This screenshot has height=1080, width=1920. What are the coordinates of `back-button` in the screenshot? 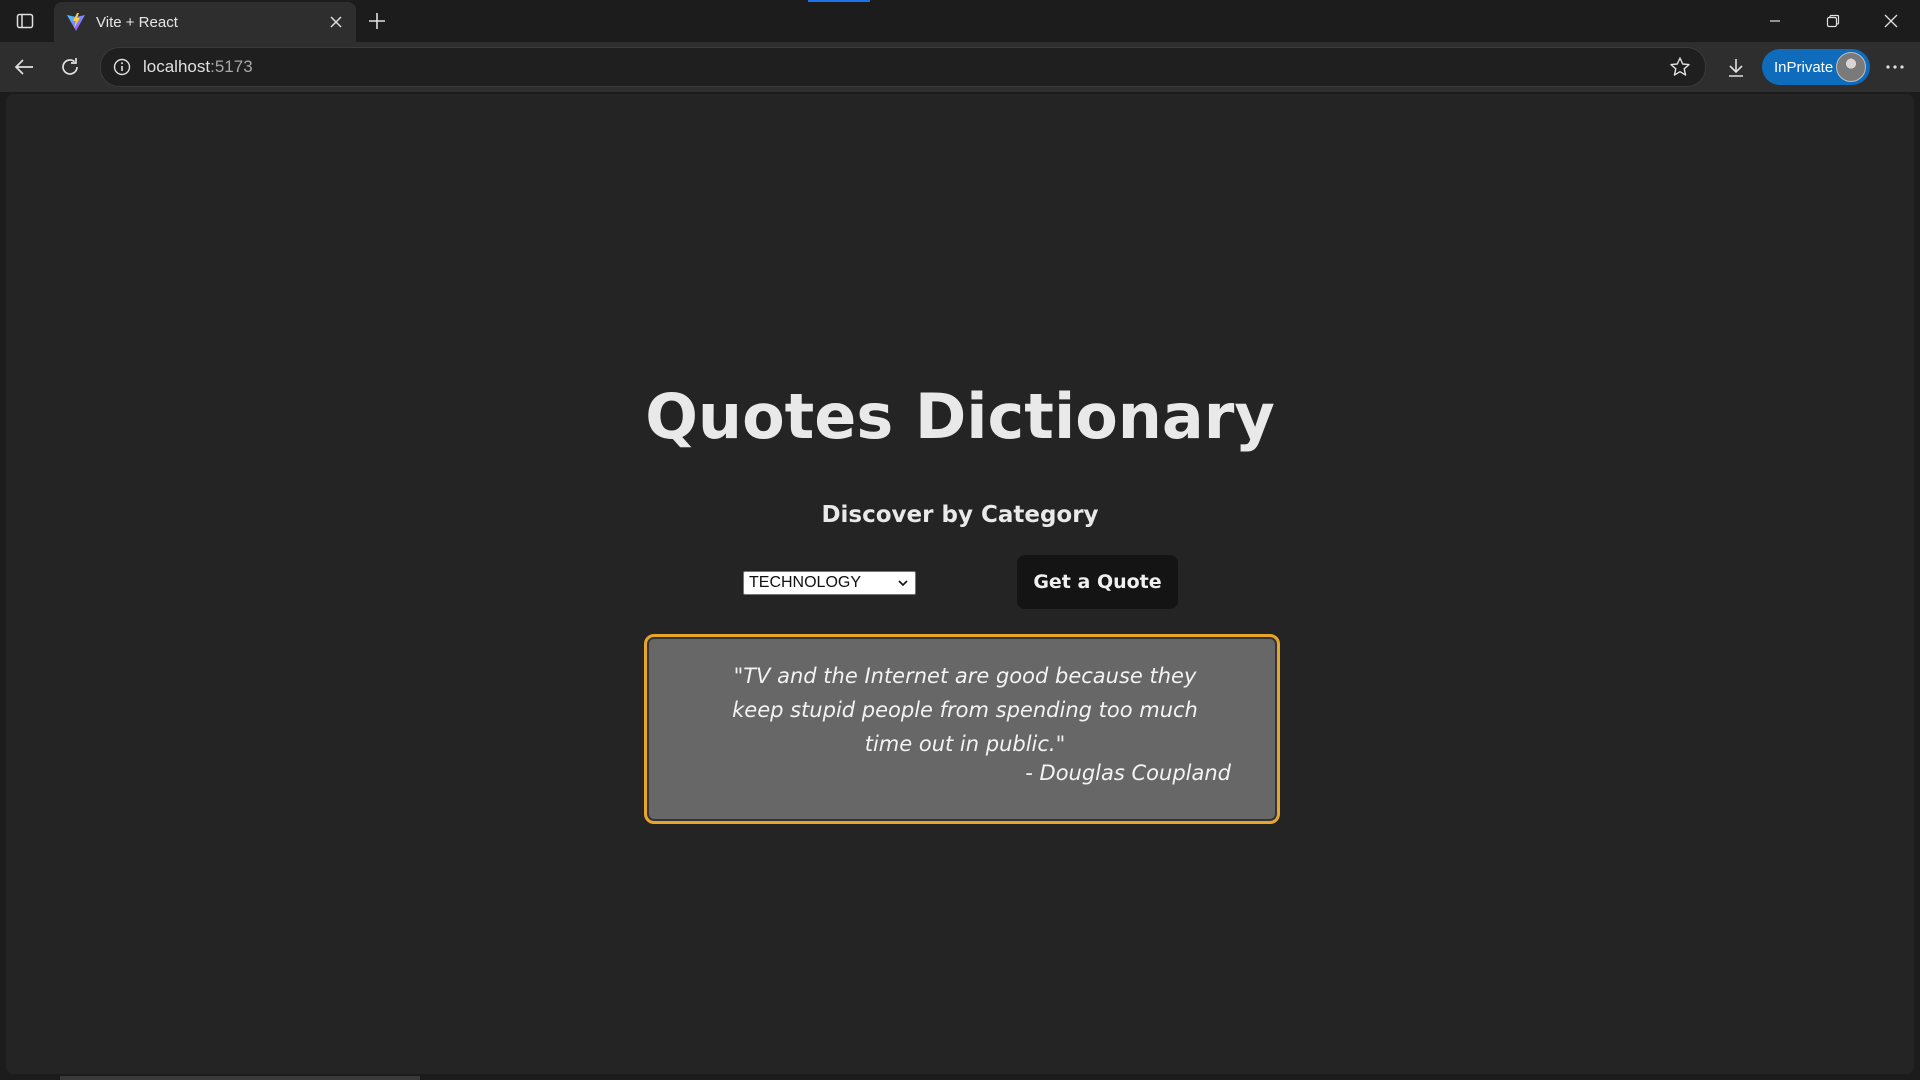 It's located at (24, 67).